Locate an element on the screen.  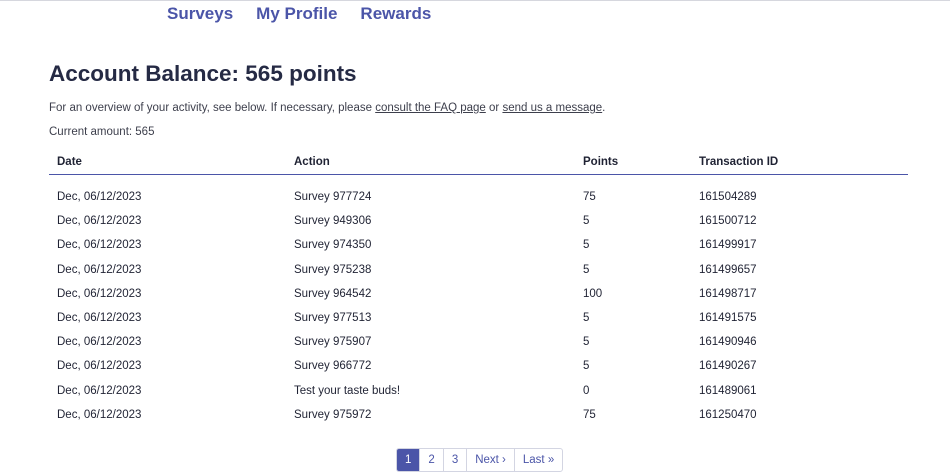
nav-surveys: Surveys is located at coordinates (200, 14).